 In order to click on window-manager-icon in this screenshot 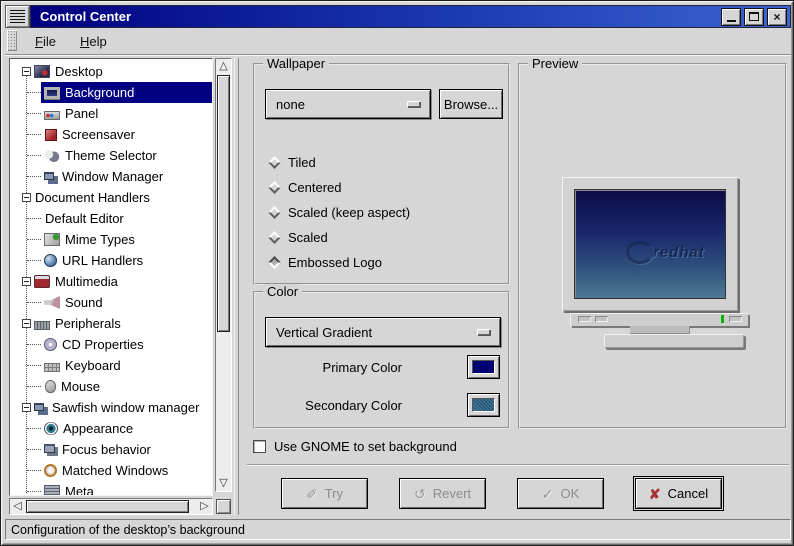, I will do `click(49, 175)`.